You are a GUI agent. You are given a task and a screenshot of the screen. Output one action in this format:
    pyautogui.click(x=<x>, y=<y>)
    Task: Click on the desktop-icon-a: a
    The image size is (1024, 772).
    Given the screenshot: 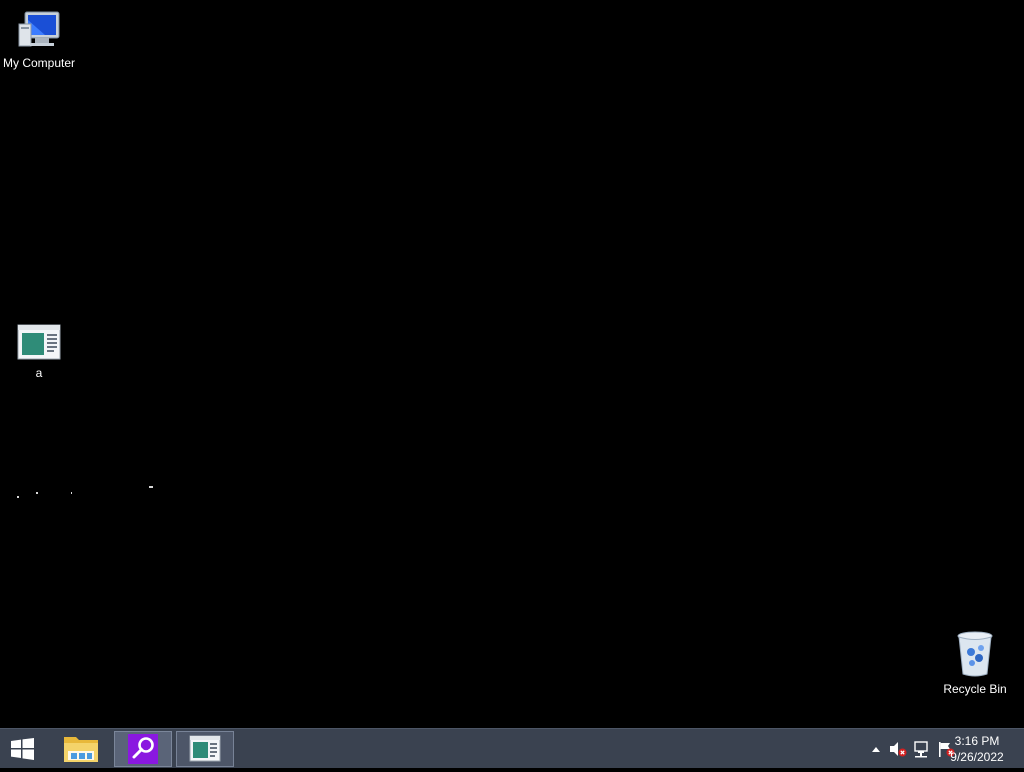 What is the action you would take?
    pyautogui.click(x=39, y=351)
    